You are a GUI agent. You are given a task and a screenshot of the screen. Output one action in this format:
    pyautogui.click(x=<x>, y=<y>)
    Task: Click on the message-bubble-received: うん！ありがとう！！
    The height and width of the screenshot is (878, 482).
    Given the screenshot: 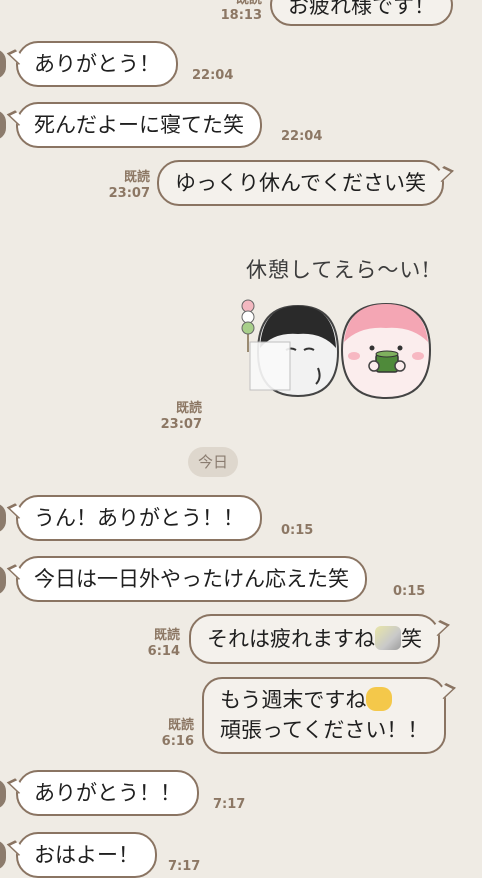 What is the action you would take?
    pyautogui.click(x=134, y=518)
    